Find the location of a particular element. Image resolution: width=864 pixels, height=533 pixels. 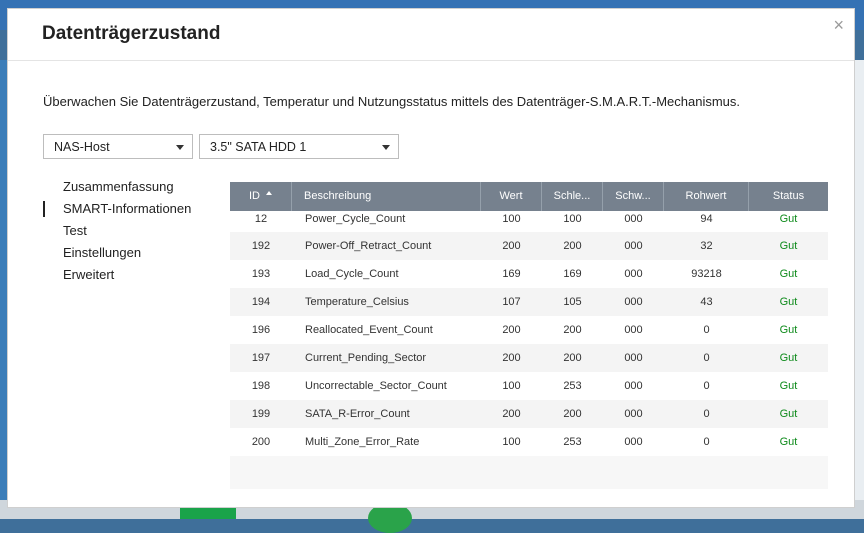

column-header-label: ID is located at coordinates (254, 196).